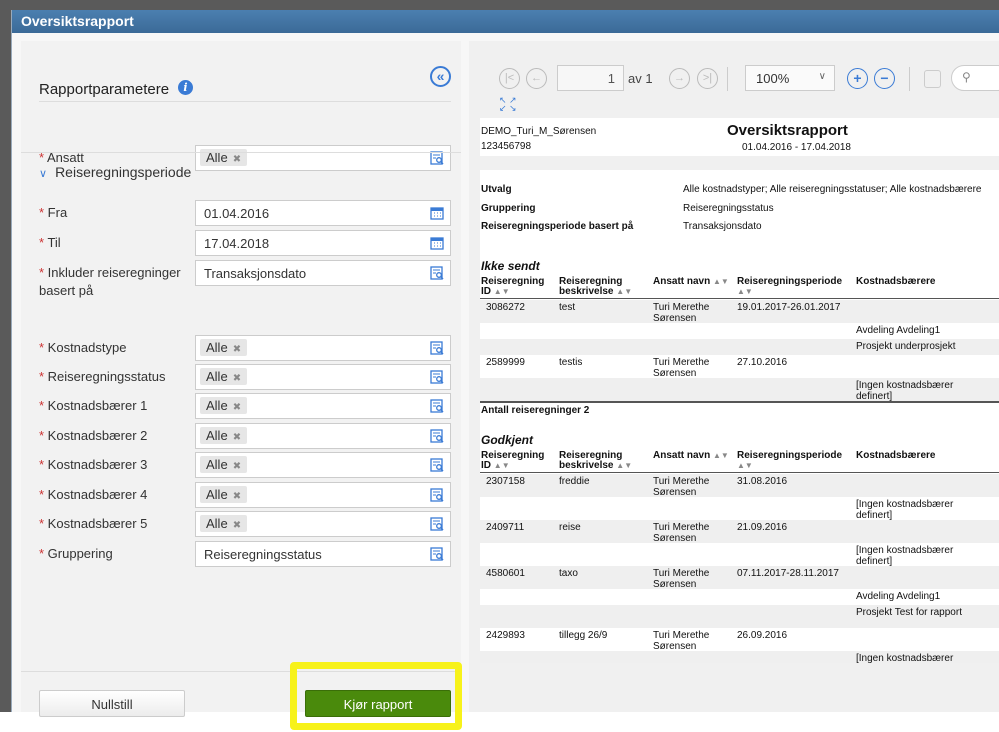  Describe the element at coordinates (50, 242) in the screenshot. I see `field-label: * Til` at that location.